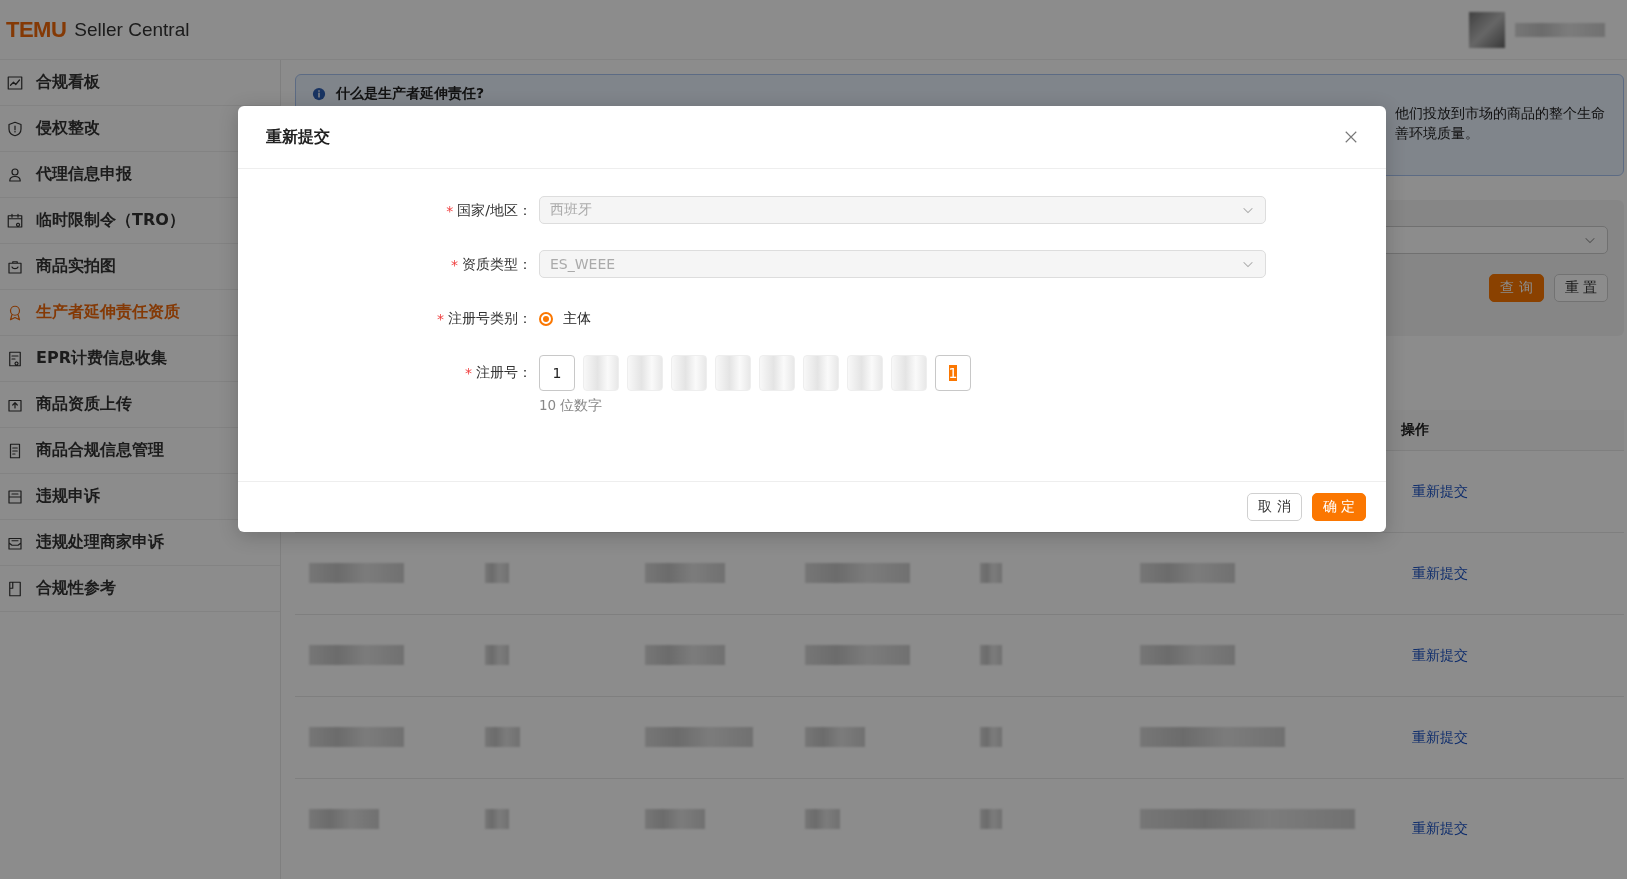 This screenshot has width=1627, height=879. What do you see at coordinates (565, 319) in the screenshot?
I see `radio-option: 主体` at bounding box center [565, 319].